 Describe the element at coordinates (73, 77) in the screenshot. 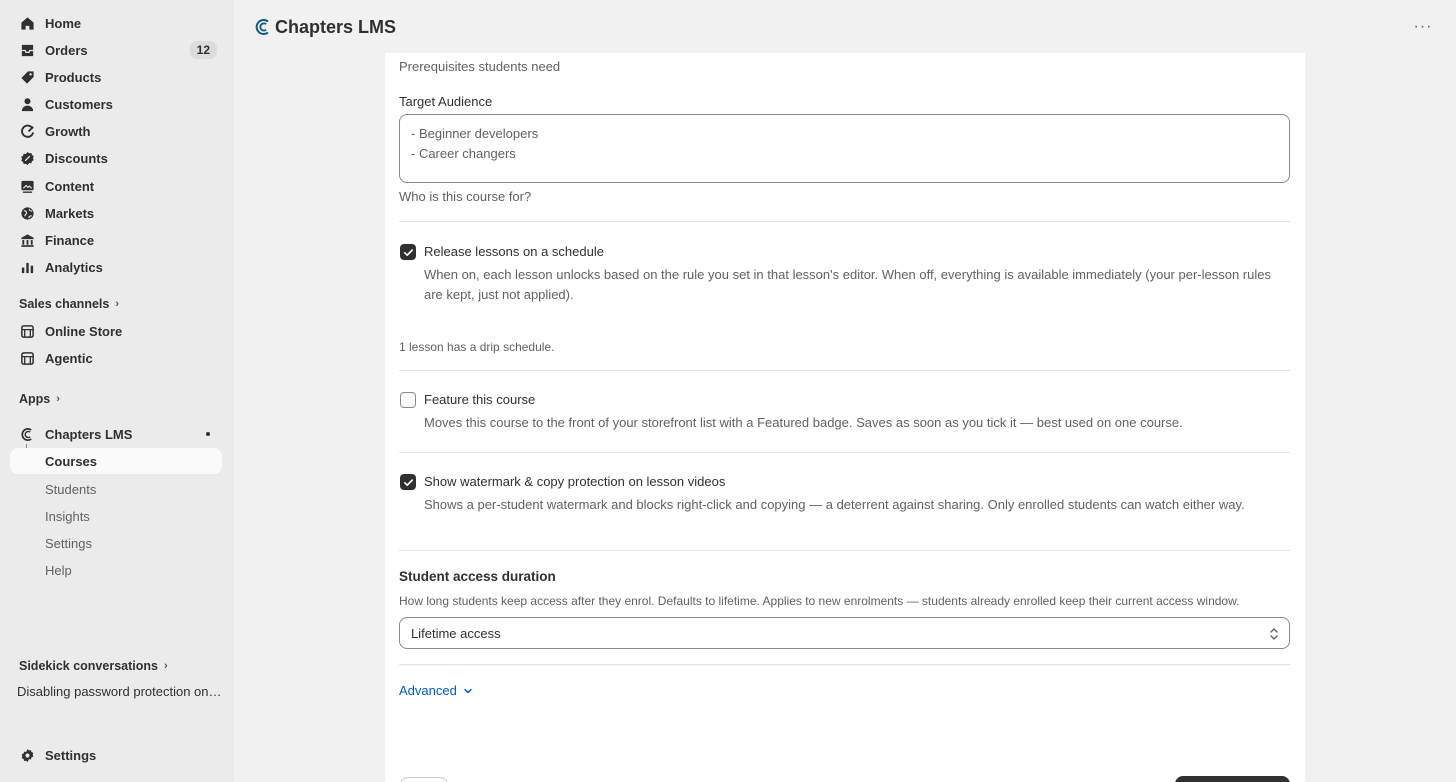

I see `sidebar-item-label: Products` at that location.